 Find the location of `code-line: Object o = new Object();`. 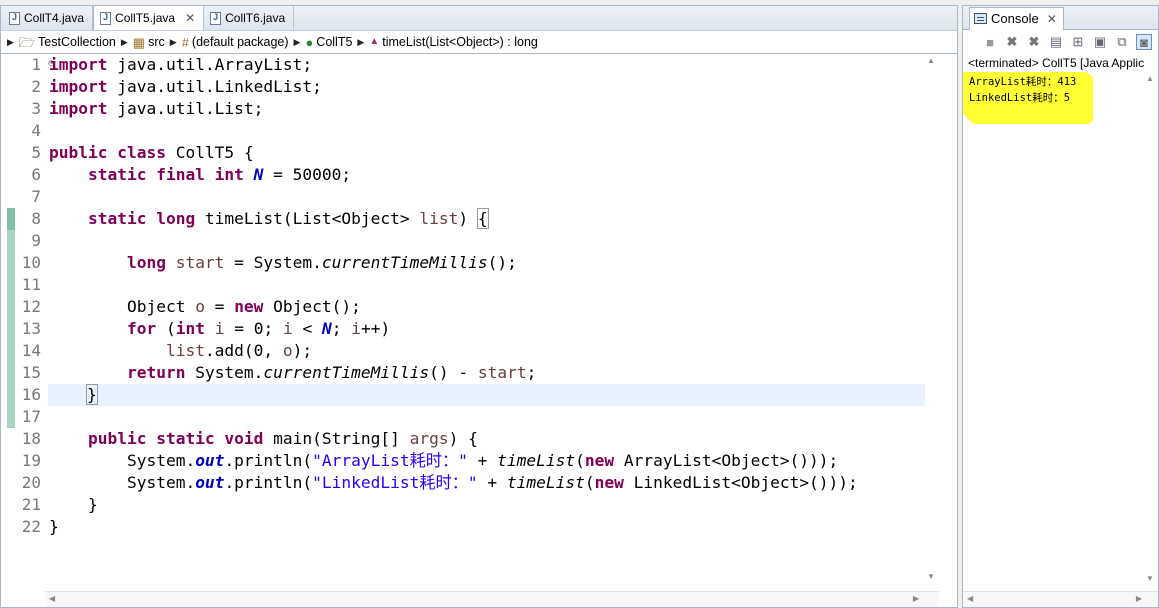

code-line: Object o = new Object(); is located at coordinates (205, 306).